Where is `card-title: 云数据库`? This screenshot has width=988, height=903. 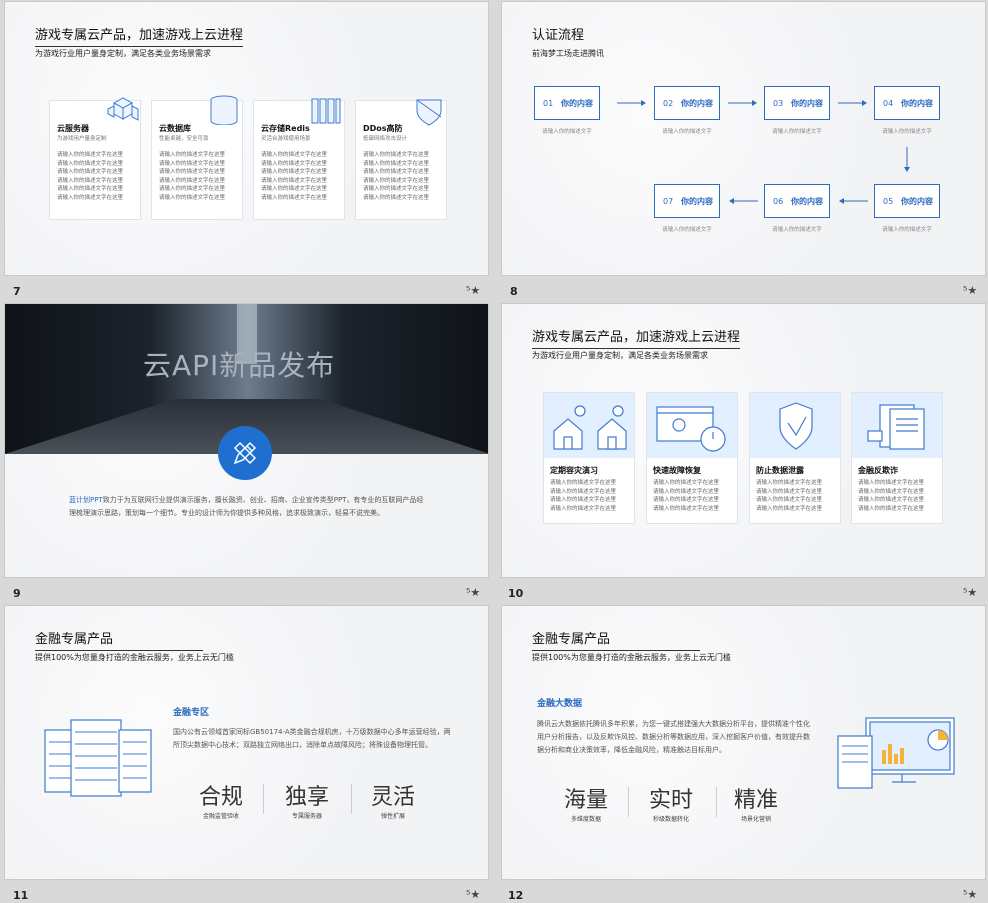 card-title: 云数据库 is located at coordinates (175, 128).